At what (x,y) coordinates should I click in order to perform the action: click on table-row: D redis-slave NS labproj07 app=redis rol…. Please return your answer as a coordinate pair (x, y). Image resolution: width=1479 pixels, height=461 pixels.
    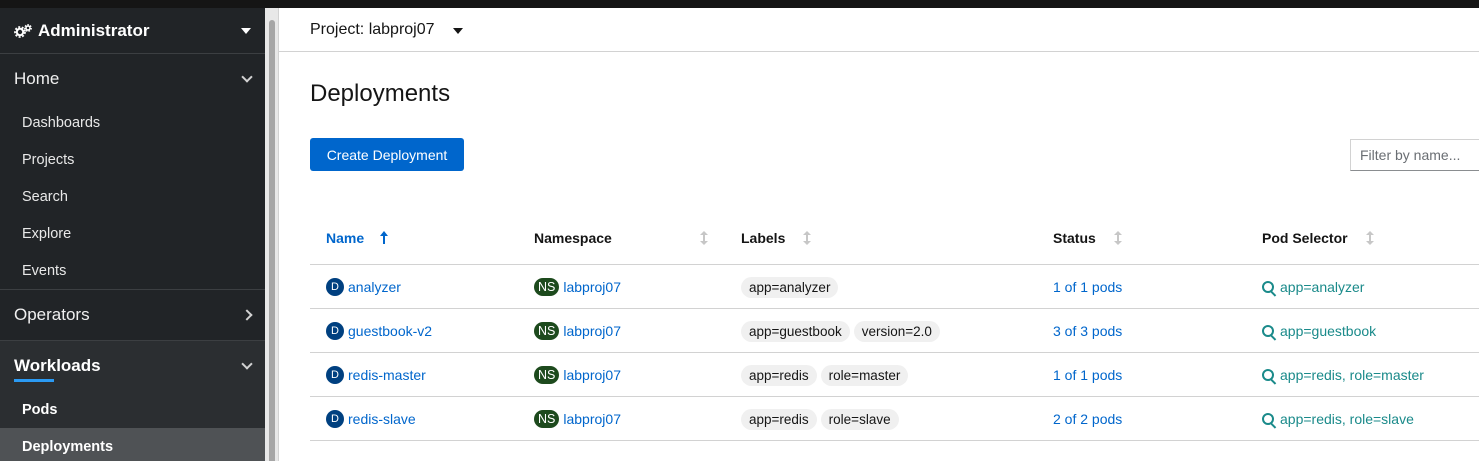
    Looking at the image, I should click on (894, 419).